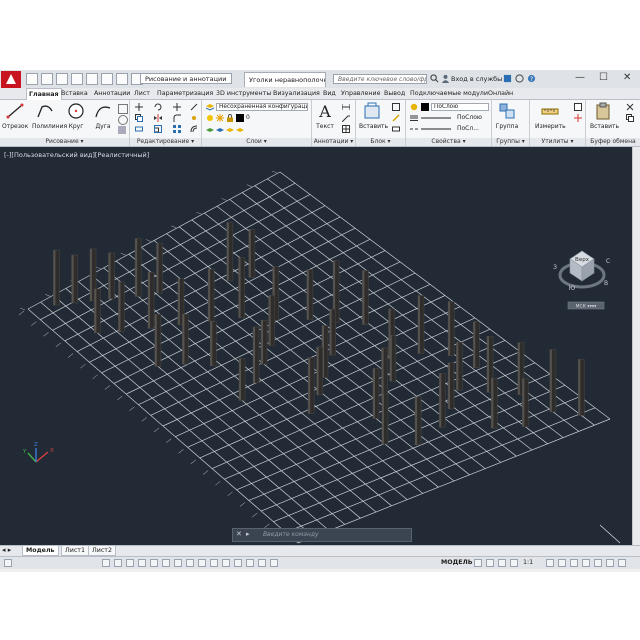 The height and width of the screenshot is (640, 640). What do you see at coordinates (32, 79) in the screenshot?
I see `new-icon` at bounding box center [32, 79].